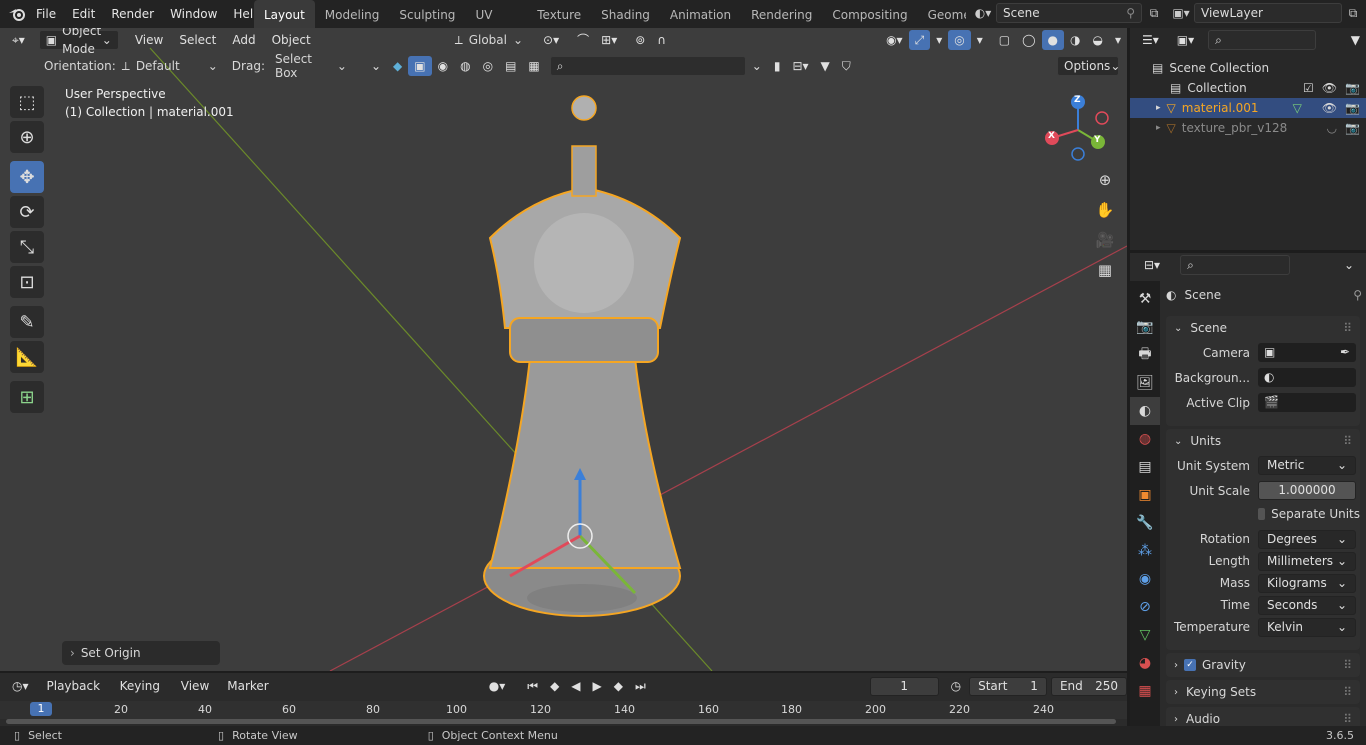 The height and width of the screenshot is (745, 1366). What do you see at coordinates (1235, 265) in the screenshot?
I see `properties-search-input: ⌕` at bounding box center [1235, 265].